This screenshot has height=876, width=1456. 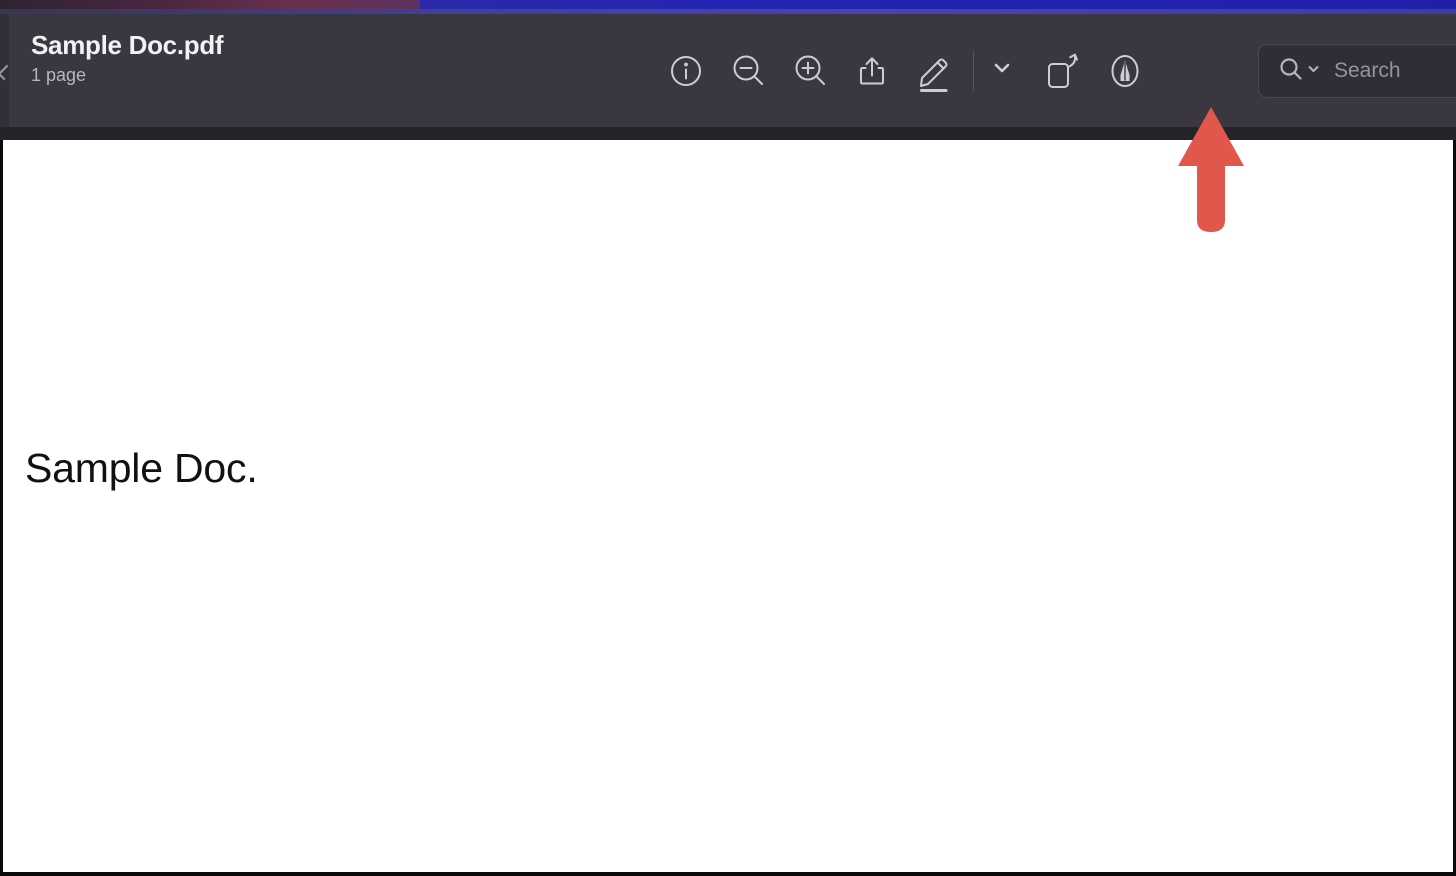 I want to click on toolbar-divider, so click(x=973, y=70).